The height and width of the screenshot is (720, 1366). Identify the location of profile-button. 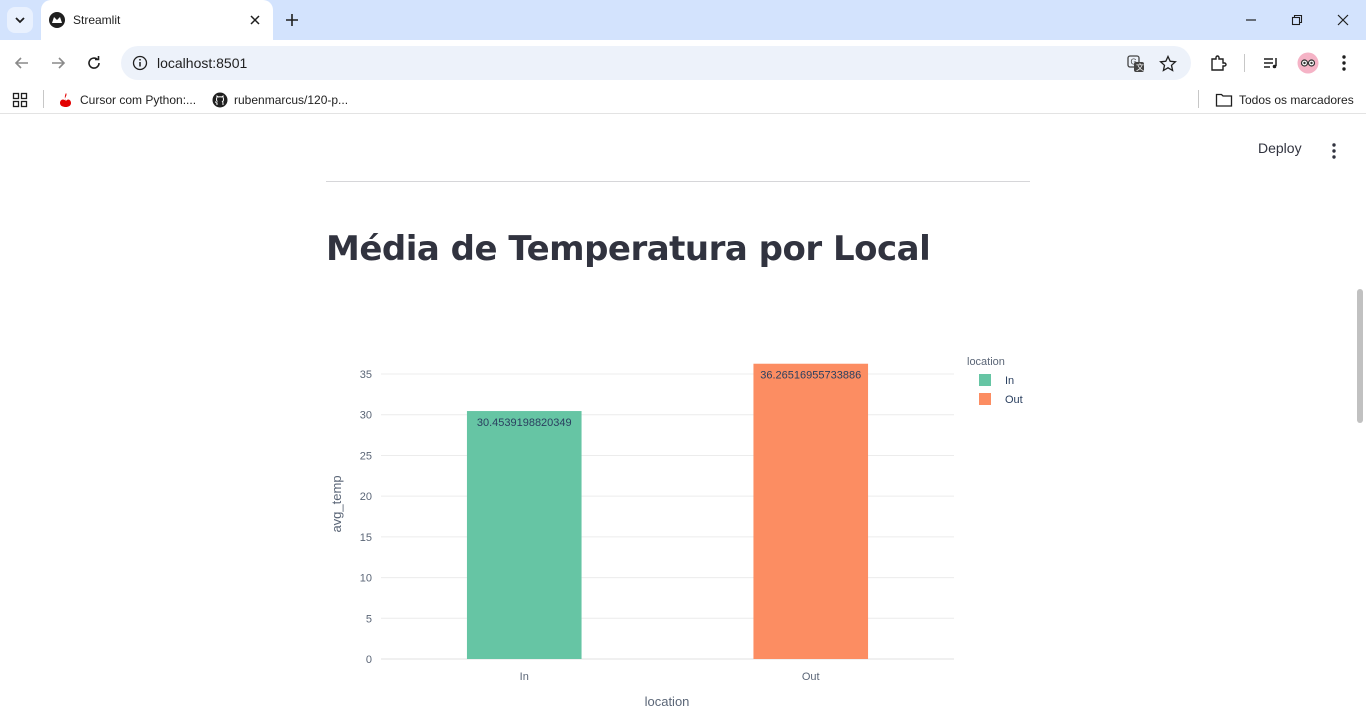
(1308, 63).